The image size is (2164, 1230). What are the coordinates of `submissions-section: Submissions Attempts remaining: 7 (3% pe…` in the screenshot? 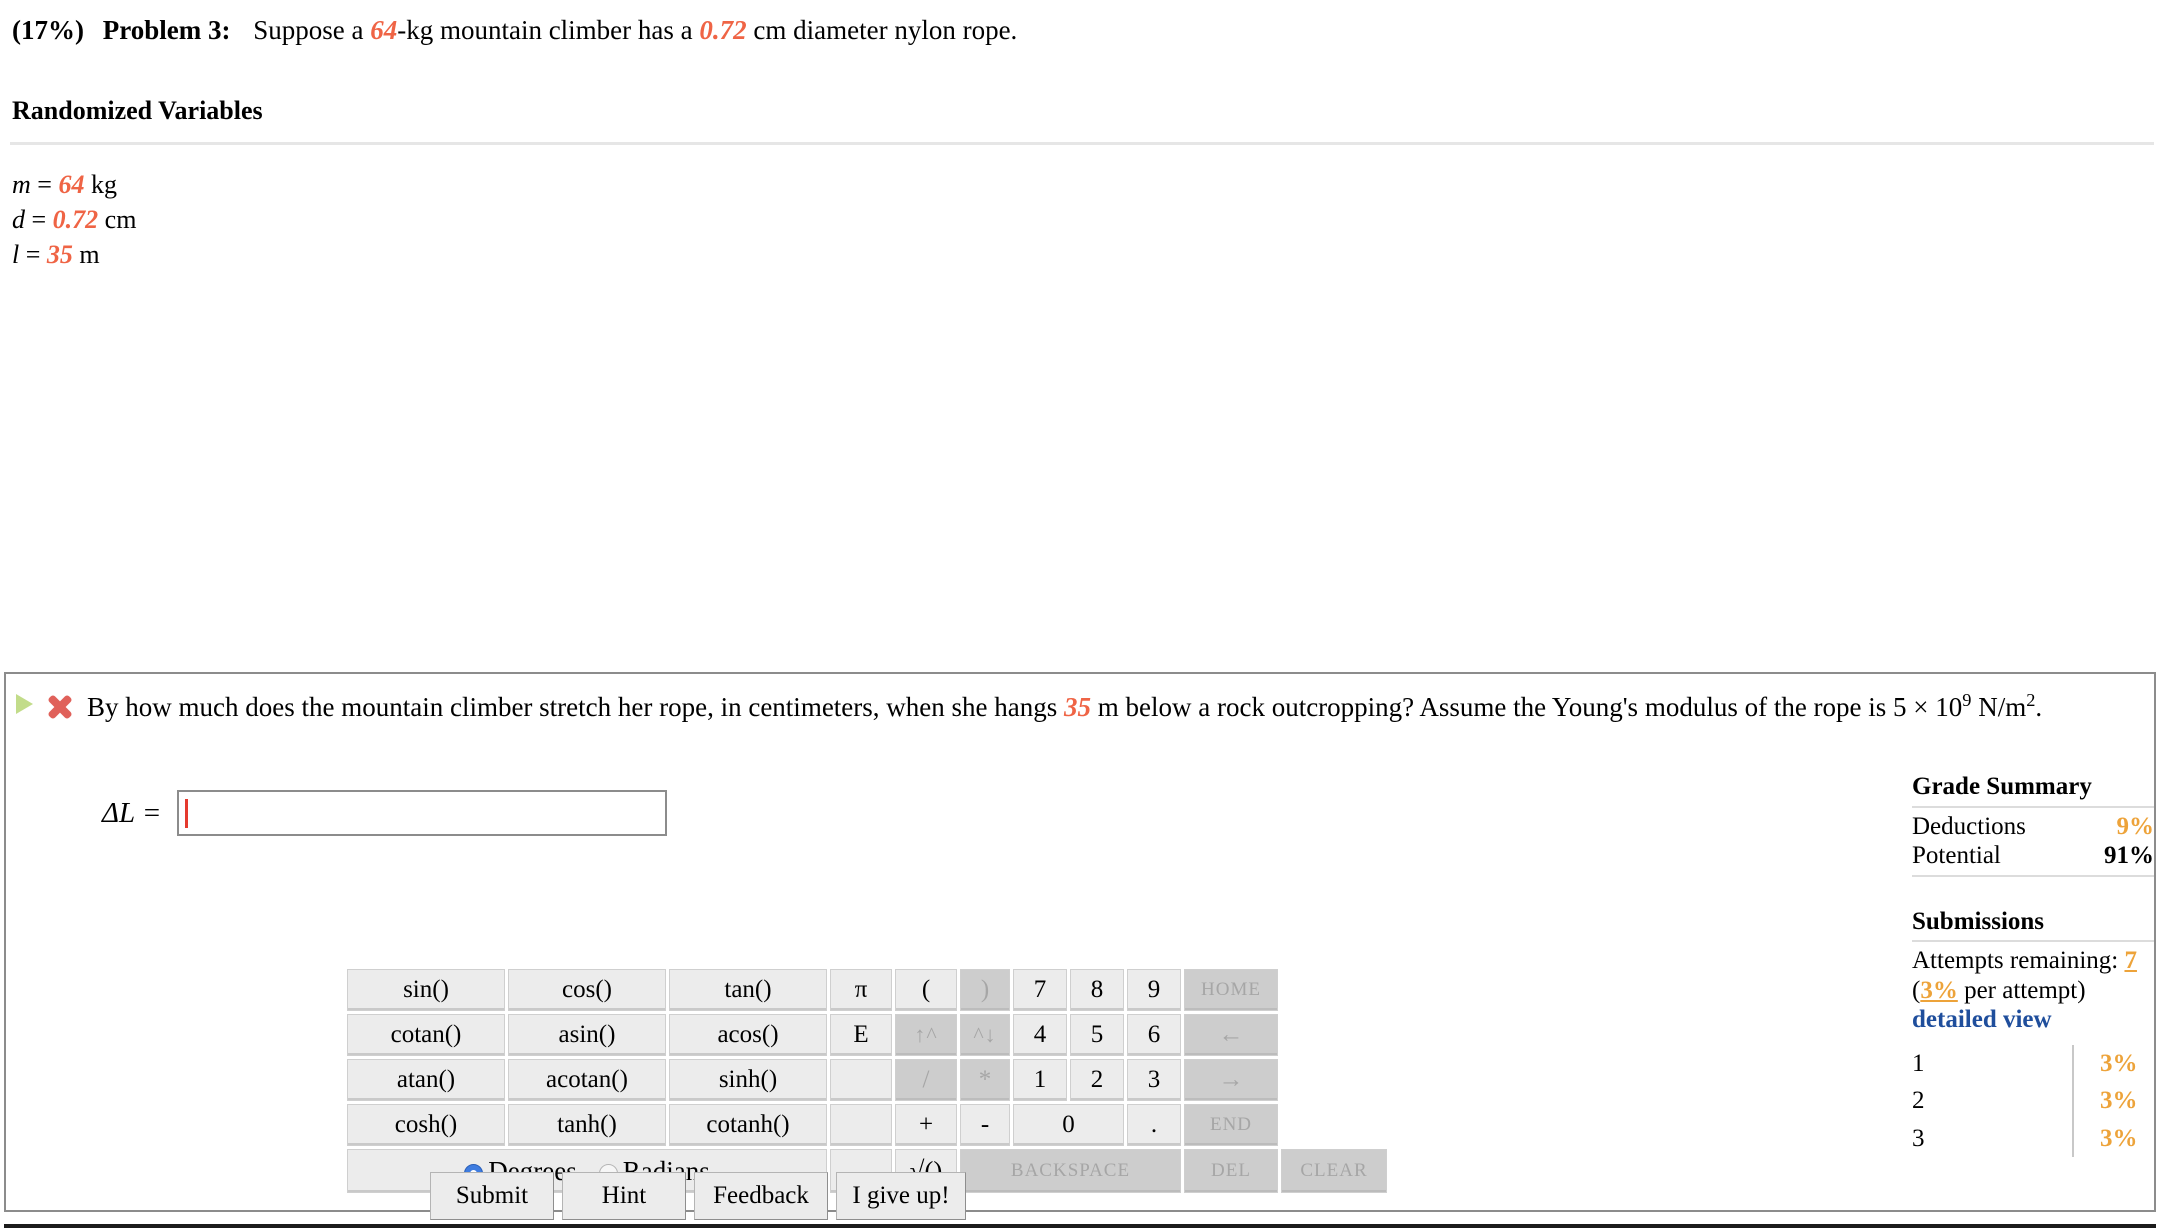 It's located at (2033, 1032).